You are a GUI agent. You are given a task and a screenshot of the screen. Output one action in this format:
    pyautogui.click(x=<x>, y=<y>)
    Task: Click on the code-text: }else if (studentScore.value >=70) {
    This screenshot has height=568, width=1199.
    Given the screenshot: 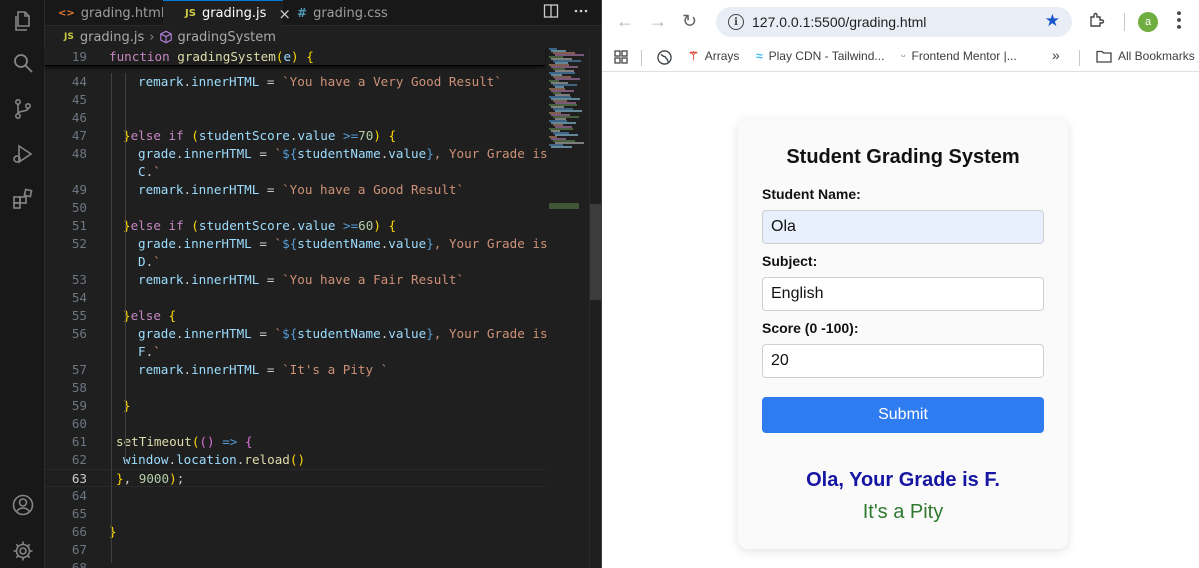 What is the action you would take?
    pyautogui.click(x=260, y=135)
    